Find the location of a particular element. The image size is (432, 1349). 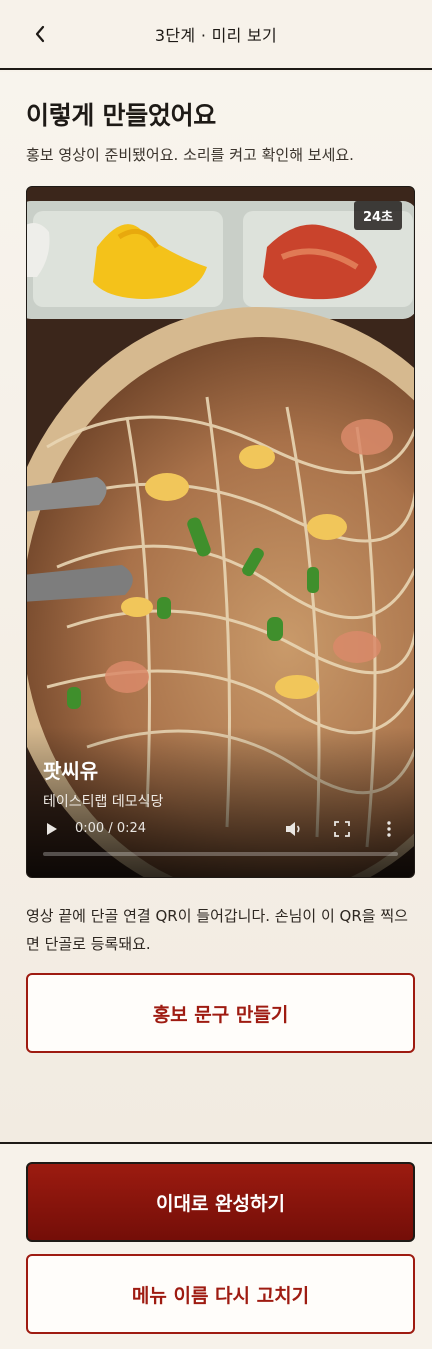

video-progress-bar is located at coordinates (220, 854).